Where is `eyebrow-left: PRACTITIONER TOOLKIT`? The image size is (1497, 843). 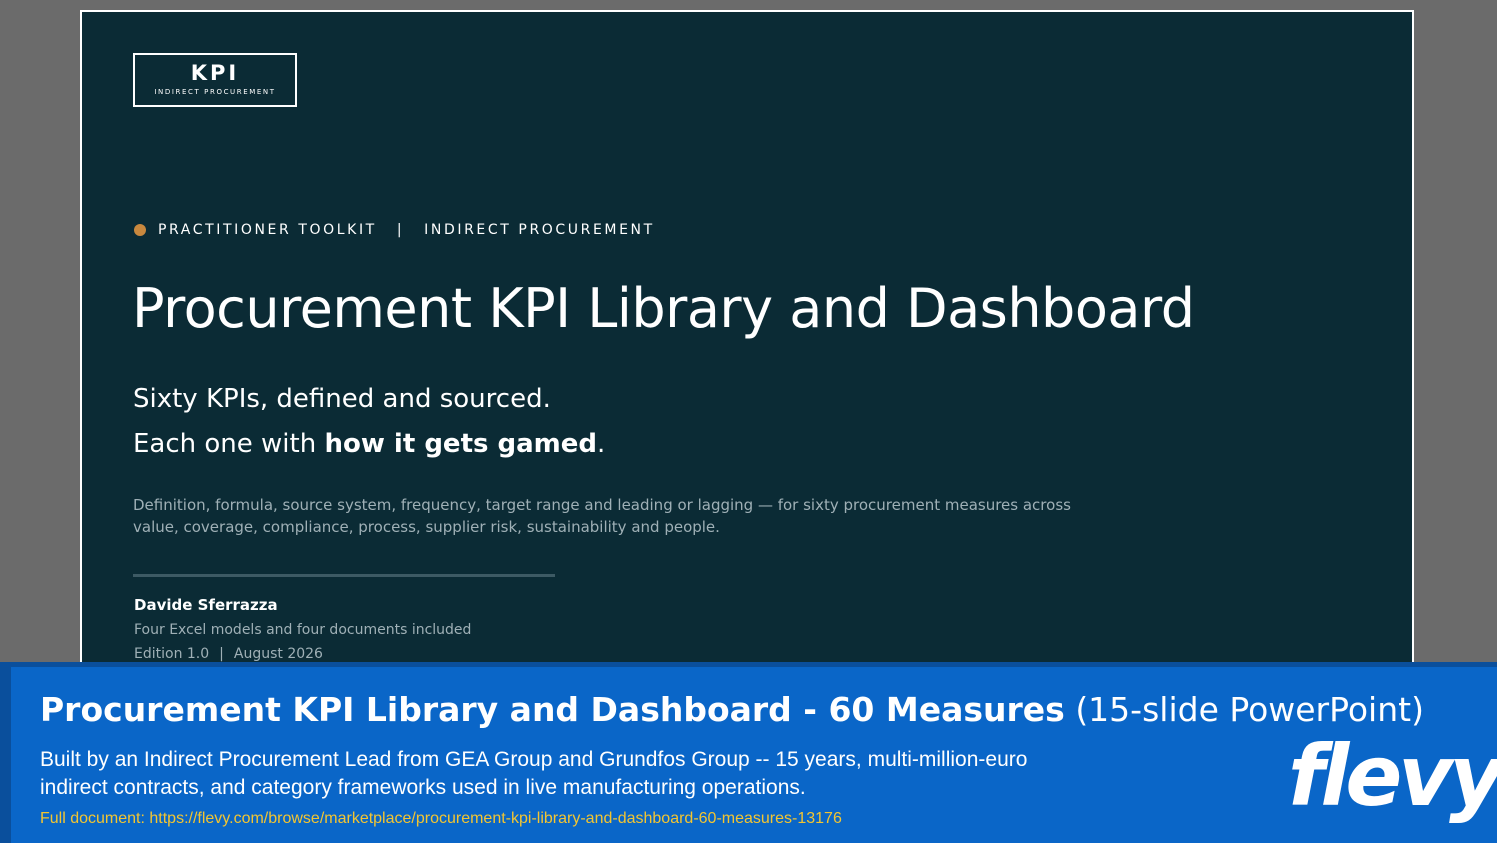 eyebrow-left: PRACTITIONER TOOLKIT is located at coordinates (267, 230).